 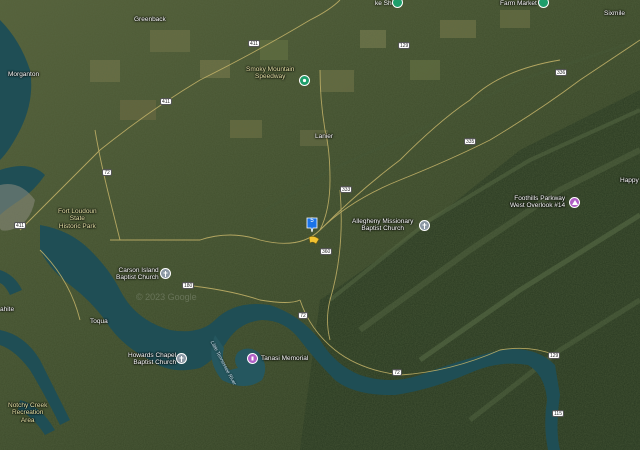 What do you see at coordinates (538, 202) in the screenshot?
I see `poi-label-foothills: Foothills Parkway West Overlook #14` at bounding box center [538, 202].